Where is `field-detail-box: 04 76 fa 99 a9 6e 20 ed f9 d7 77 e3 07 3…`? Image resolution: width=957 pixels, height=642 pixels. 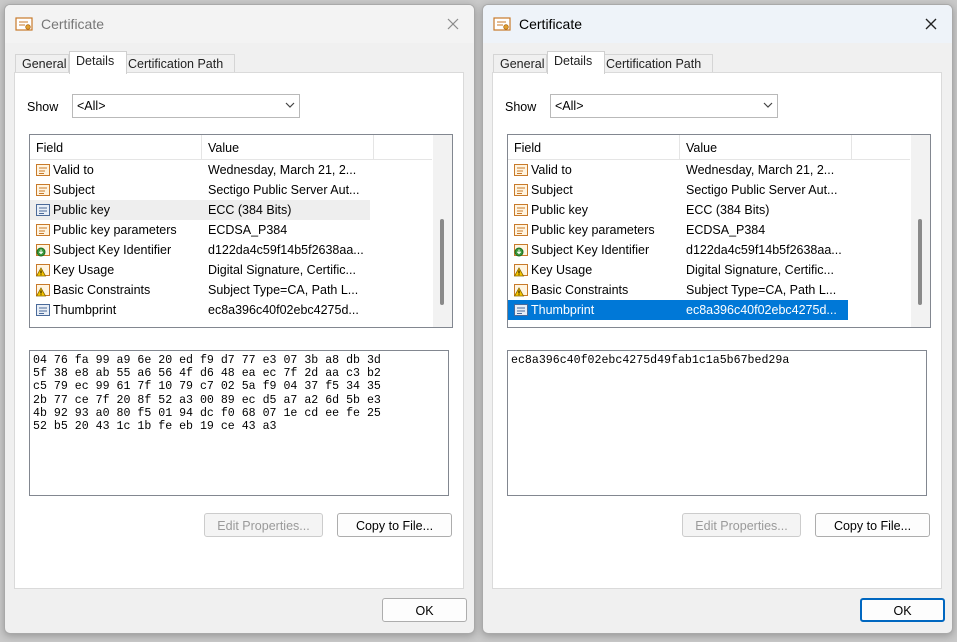 field-detail-box: 04 76 fa 99 a9 6e 20 ed f9 d7 77 e3 07 3… is located at coordinates (239, 423).